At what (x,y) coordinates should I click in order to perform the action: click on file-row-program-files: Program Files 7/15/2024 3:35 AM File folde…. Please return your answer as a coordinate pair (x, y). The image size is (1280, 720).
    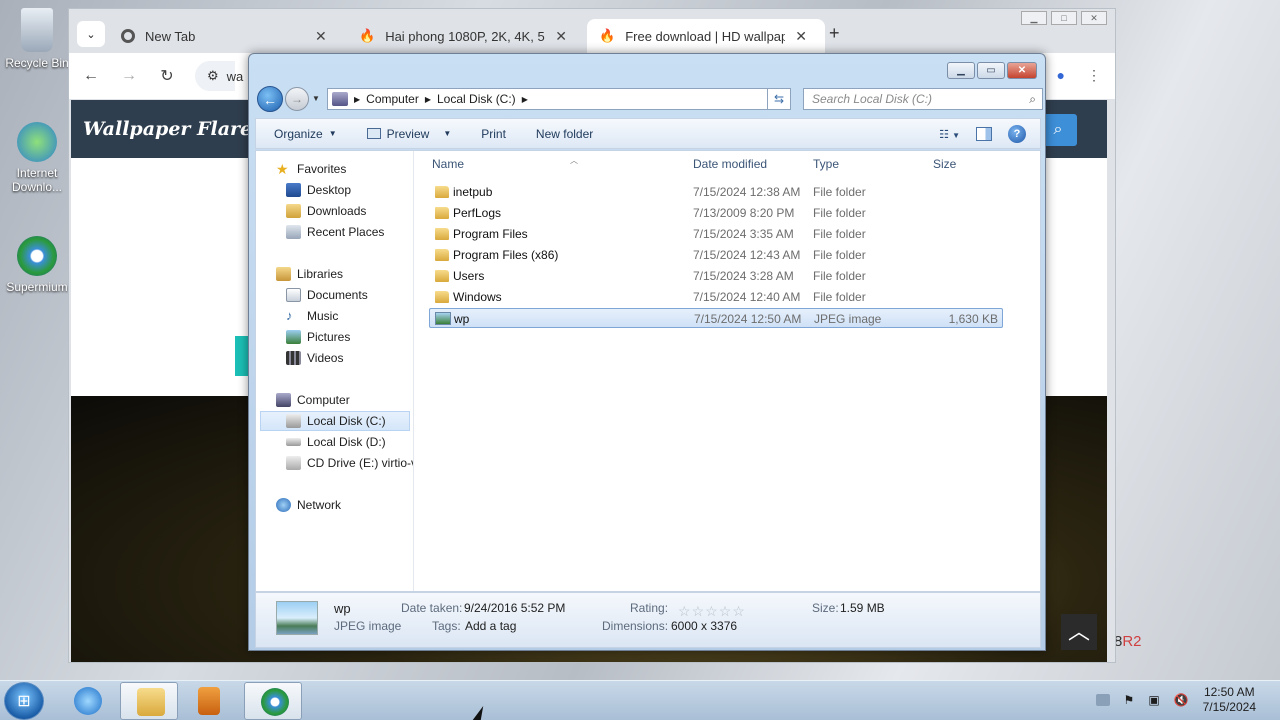
    Looking at the image, I should click on (716, 234).